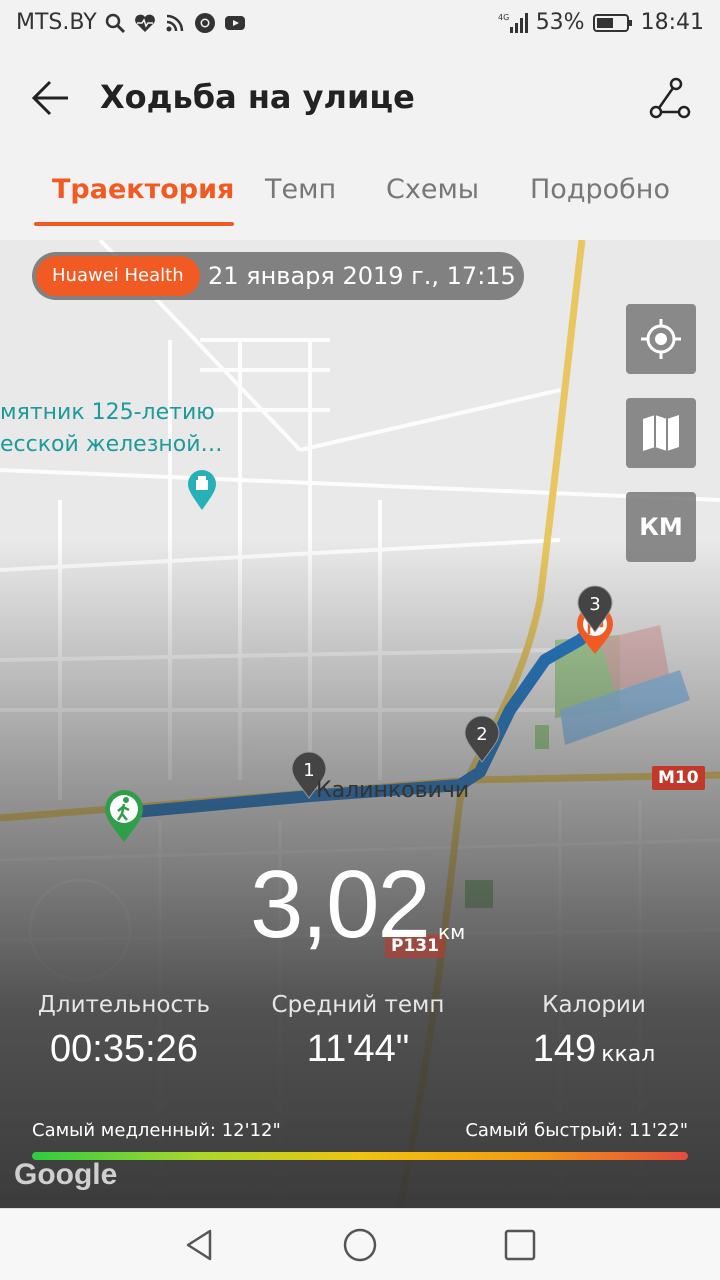  Describe the element at coordinates (358, 1049) in the screenshot. I see `avg-pace-value: 11'44"` at that location.